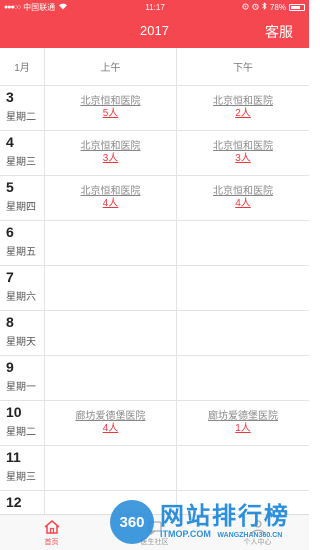 The width and height of the screenshot is (320, 550). I want to click on date-cell: 8 星期天, so click(22, 333).